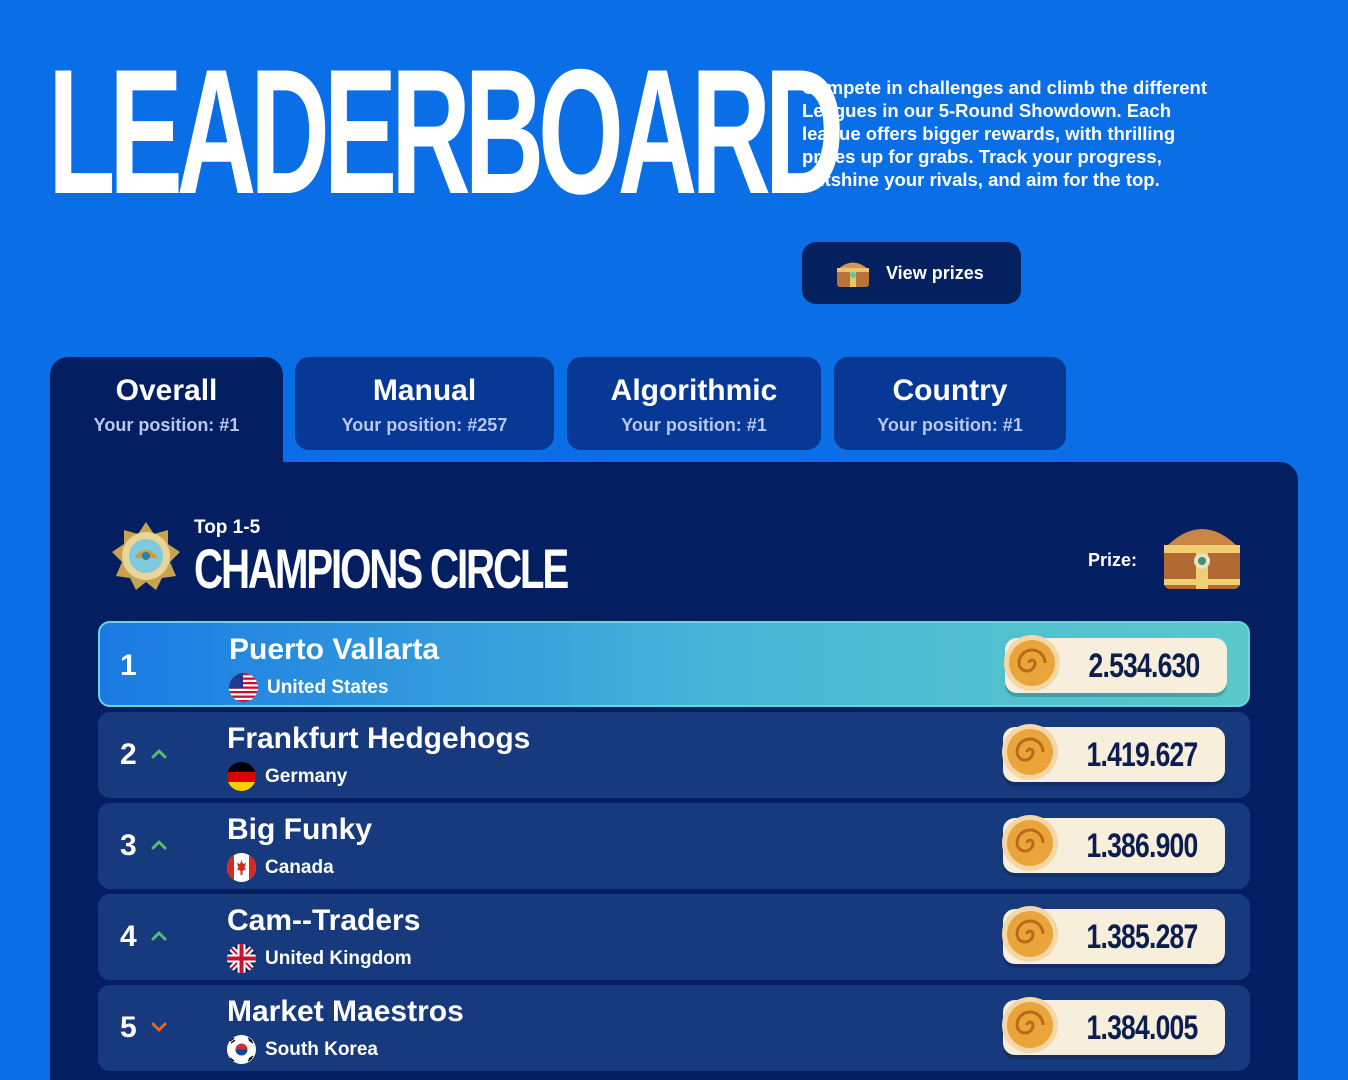  I want to click on uk-flag-icon, so click(241, 958).